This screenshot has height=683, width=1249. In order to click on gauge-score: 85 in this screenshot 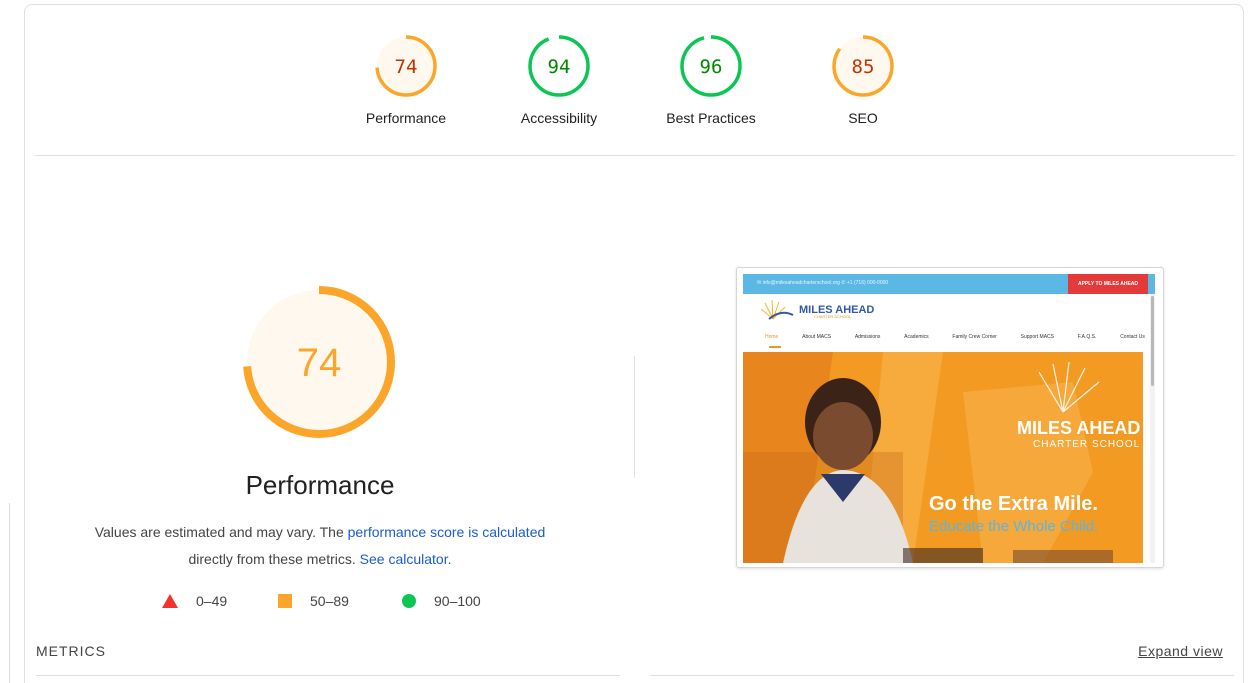, I will do `click(863, 67)`.